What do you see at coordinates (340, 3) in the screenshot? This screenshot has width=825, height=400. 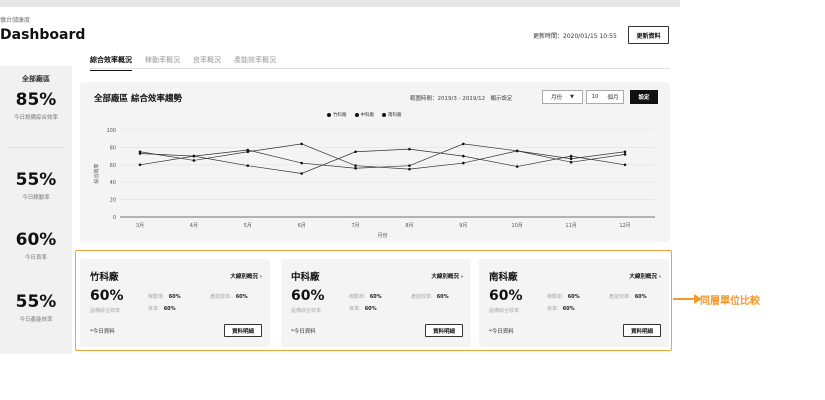 I see `top-bar` at bounding box center [340, 3].